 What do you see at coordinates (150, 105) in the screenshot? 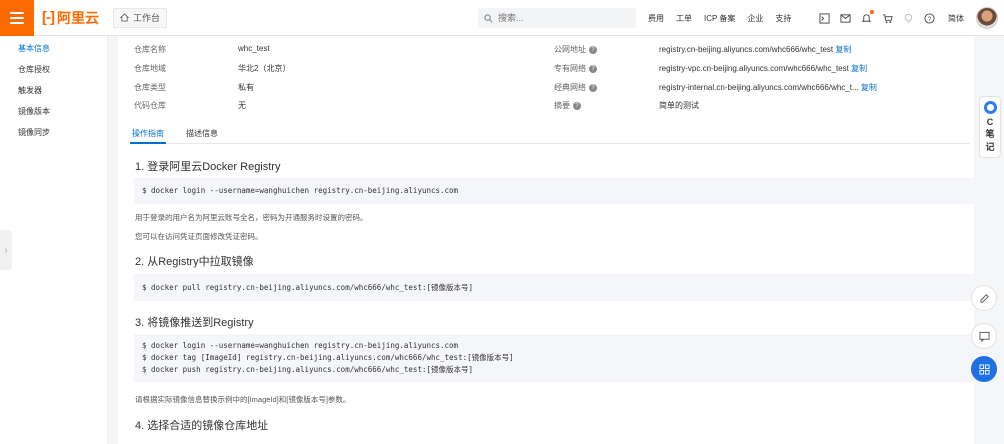
I see `code-repo-label: 代码仓库` at bounding box center [150, 105].